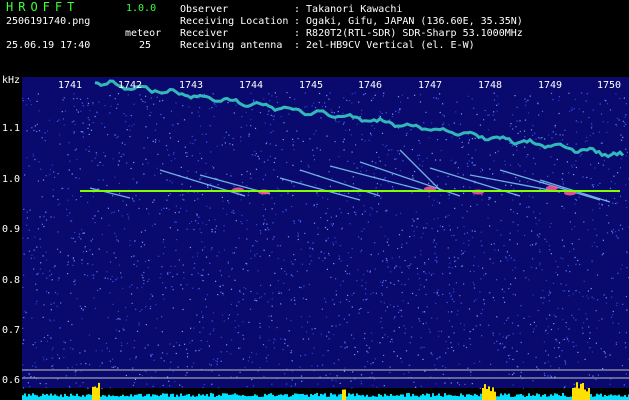 The width and height of the screenshot is (629, 400). Describe the element at coordinates (11, 80) in the screenshot. I see `y-axis-unit: kHz` at that location.